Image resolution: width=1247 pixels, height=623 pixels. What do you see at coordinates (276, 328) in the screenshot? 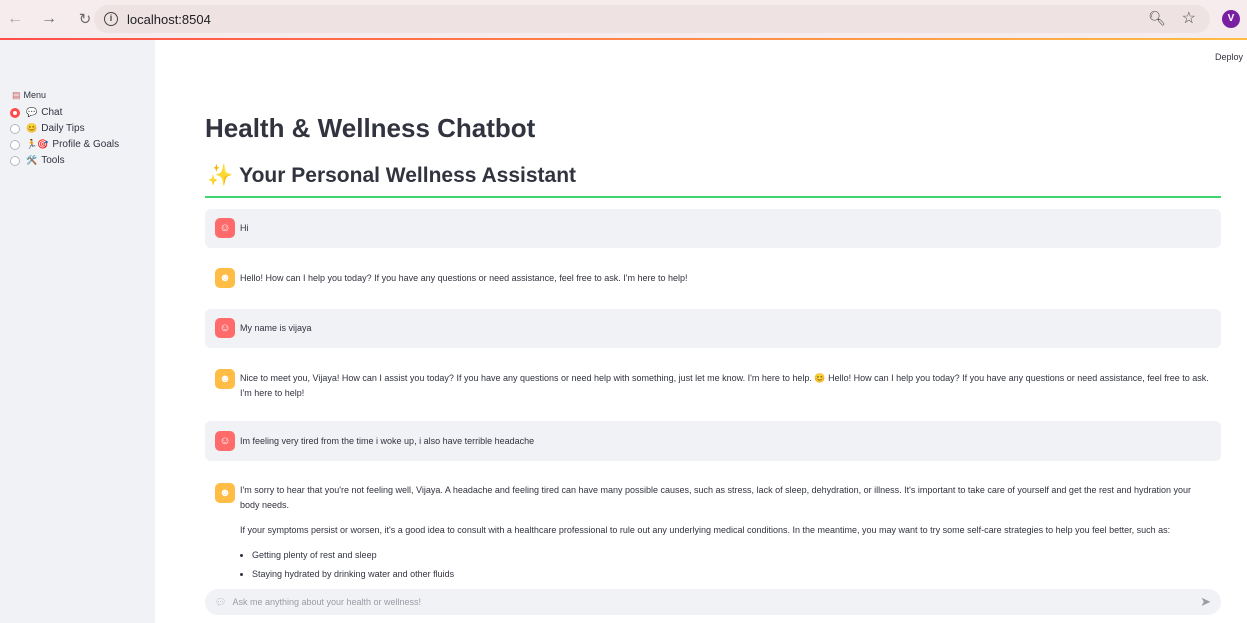
I see `message-text: My name is vijaya` at bounding box center [276, 328].